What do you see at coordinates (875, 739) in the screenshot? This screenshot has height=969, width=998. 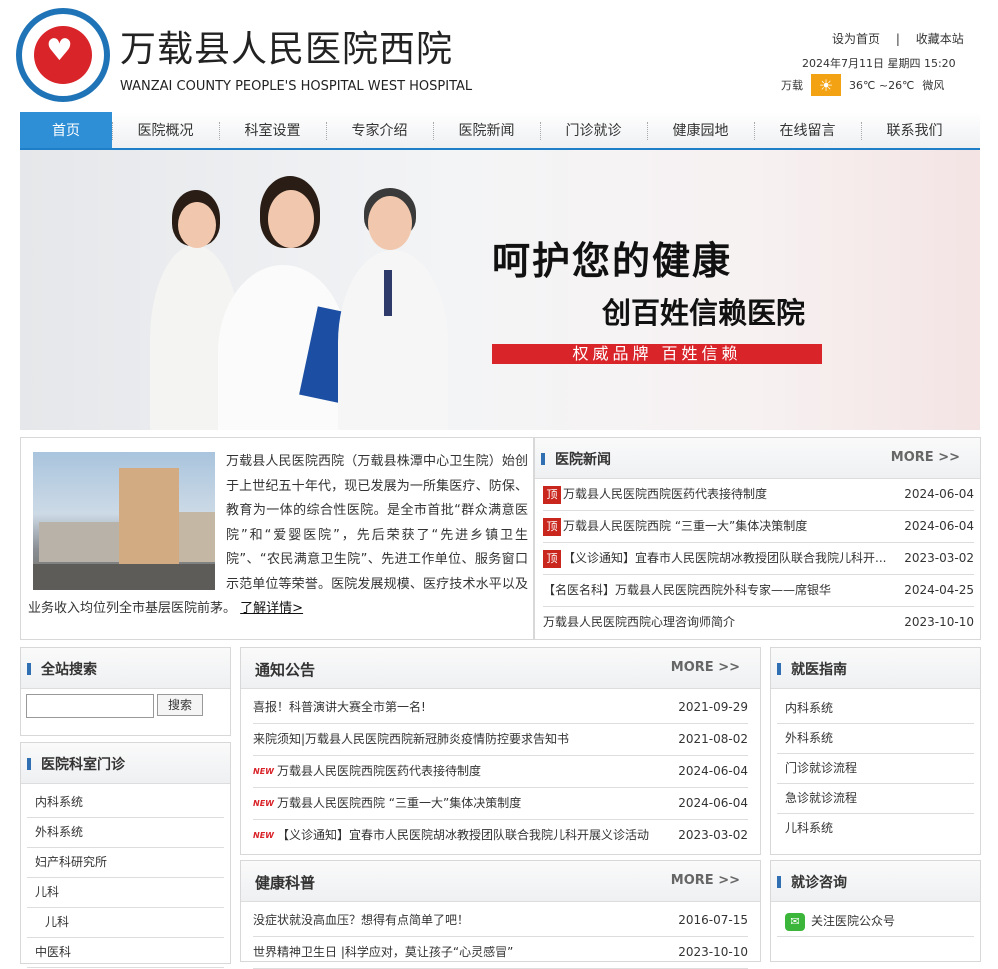 I see `guide-item: 外科系统` at bounding box center [875, 739].